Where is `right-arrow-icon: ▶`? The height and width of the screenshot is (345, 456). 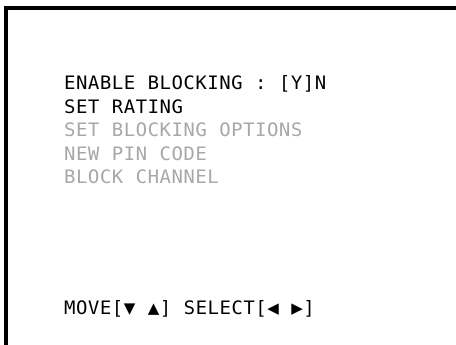 right-arrow-icon: ▶ is located at coordinates (297, 308).